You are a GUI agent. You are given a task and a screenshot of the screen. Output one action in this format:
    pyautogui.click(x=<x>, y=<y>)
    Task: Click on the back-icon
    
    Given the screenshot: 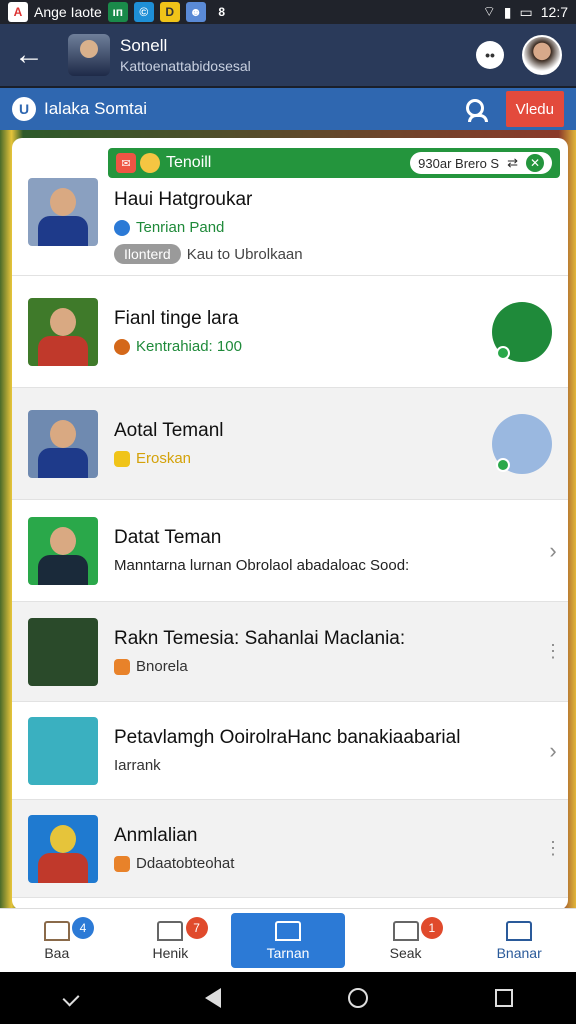 What is the action you would take?
    pyautogui.click(x=212, y=998)
    